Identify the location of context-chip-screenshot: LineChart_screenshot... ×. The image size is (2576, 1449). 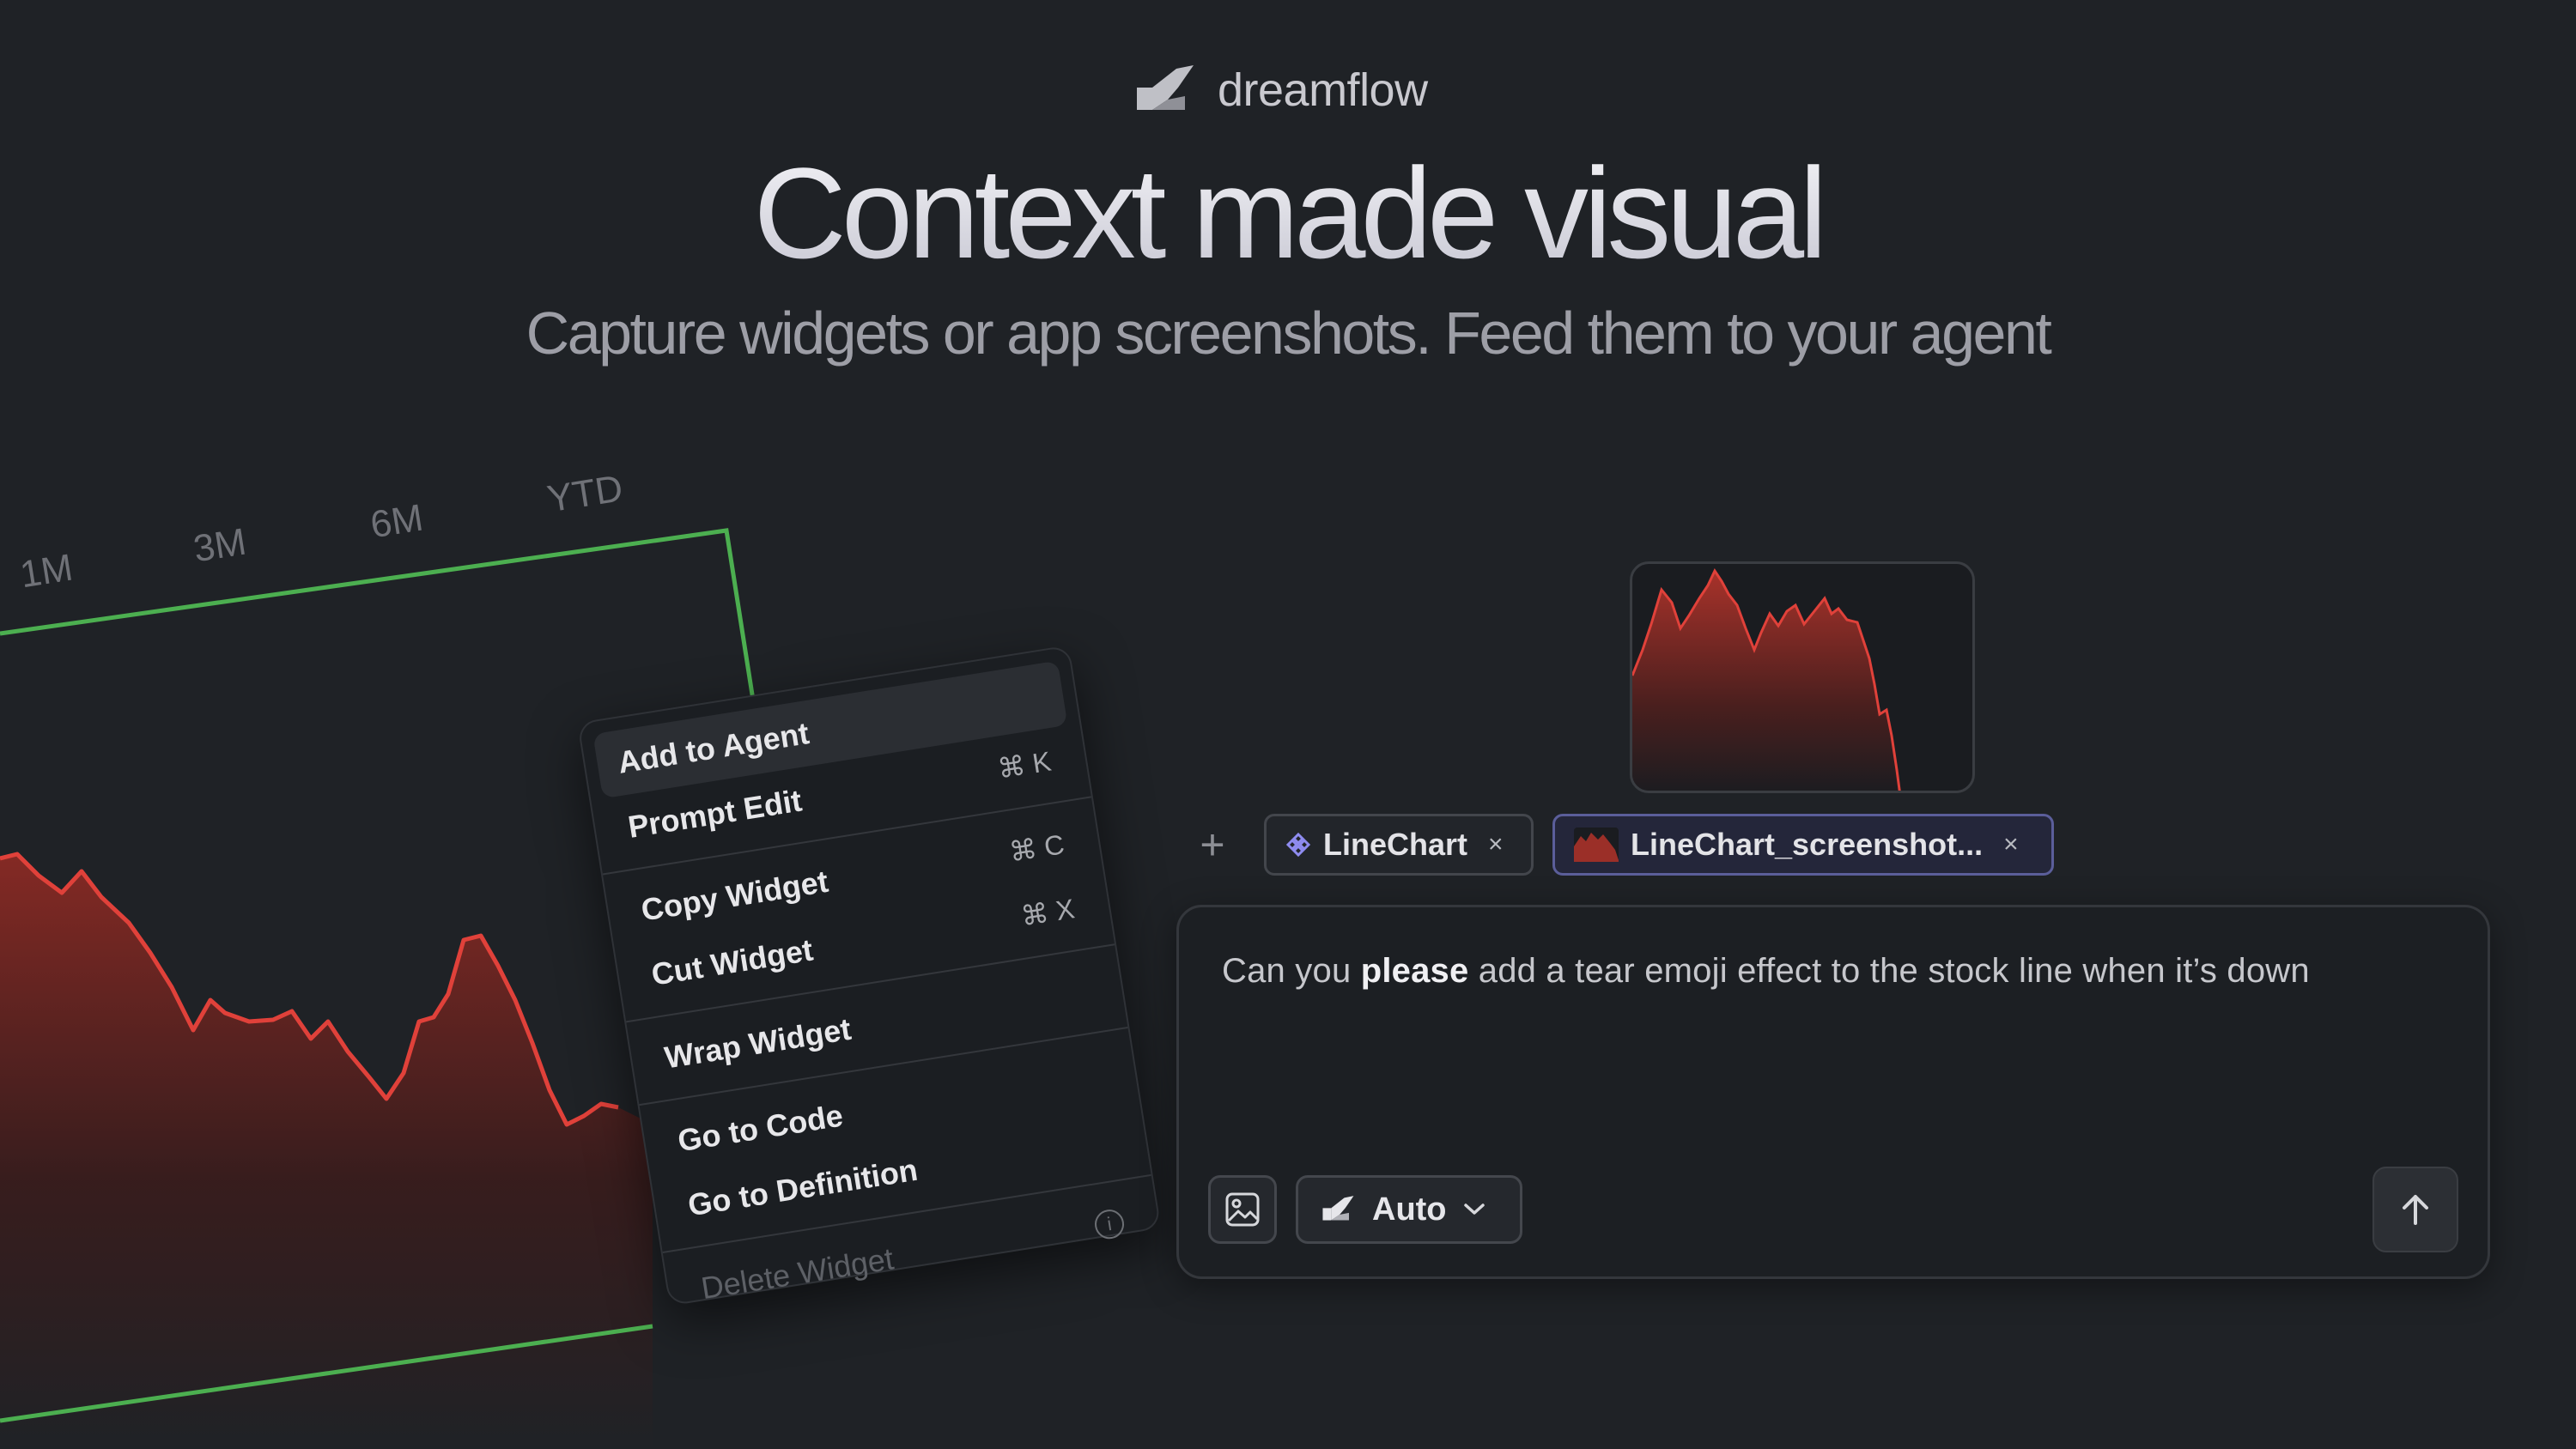
(1803, 845).